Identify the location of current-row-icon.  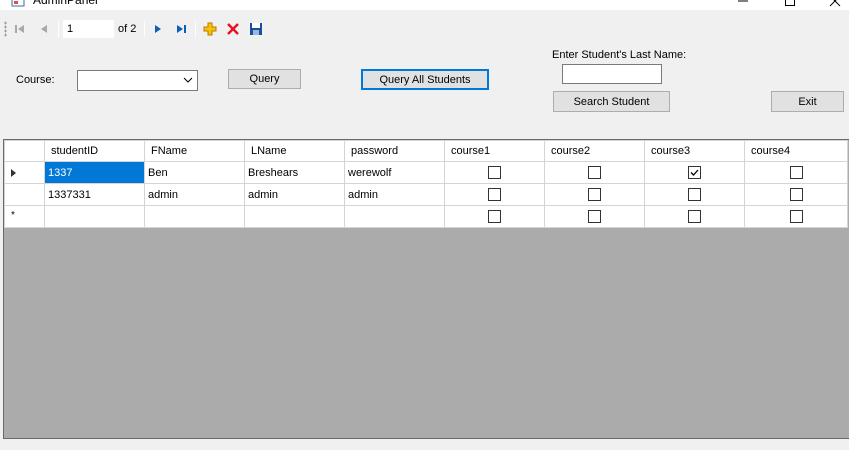
(13, 173).